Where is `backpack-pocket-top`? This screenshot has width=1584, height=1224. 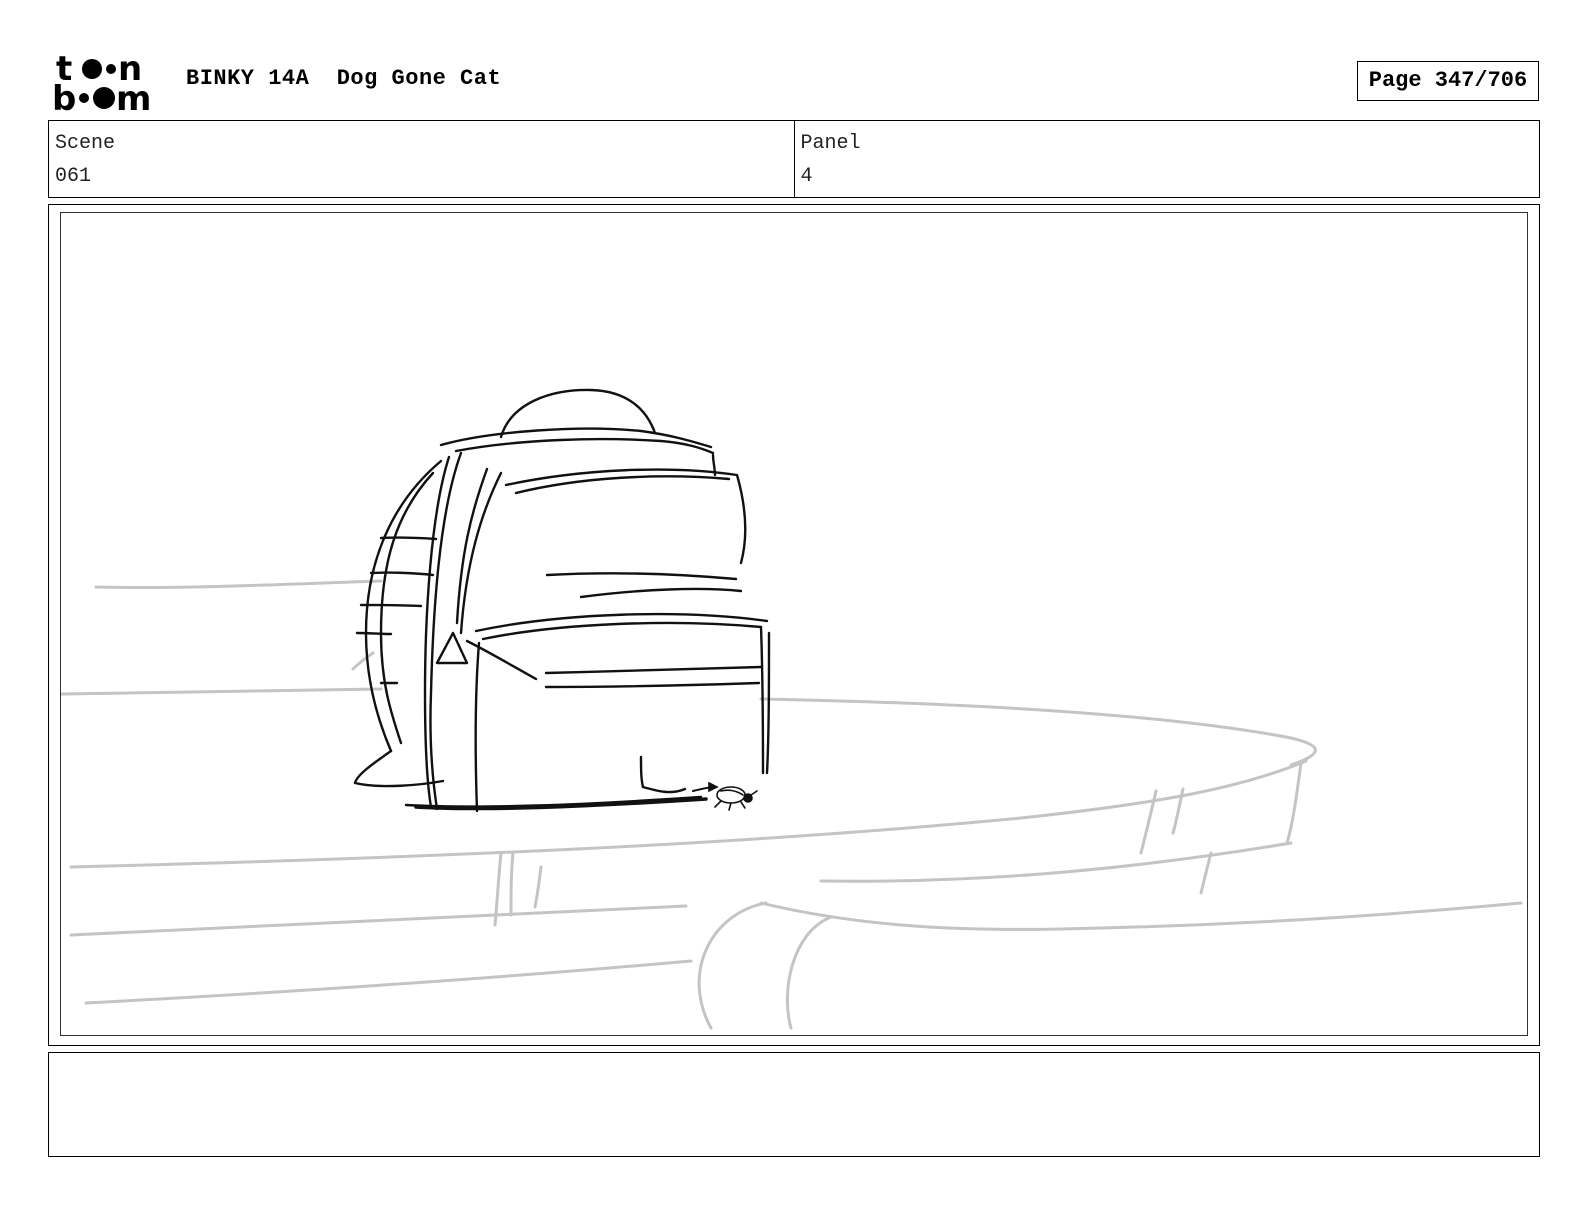
backpack-pocket-top is located at coordinates (621, 622).